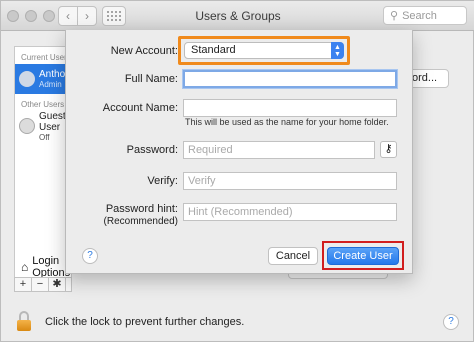 This screenshot has height=342, width=474. Describe the element at coordinates (237, 16) in the screenshot. I see `title-bar: ‹ › Users & Groups ⚲ Search` at that location.